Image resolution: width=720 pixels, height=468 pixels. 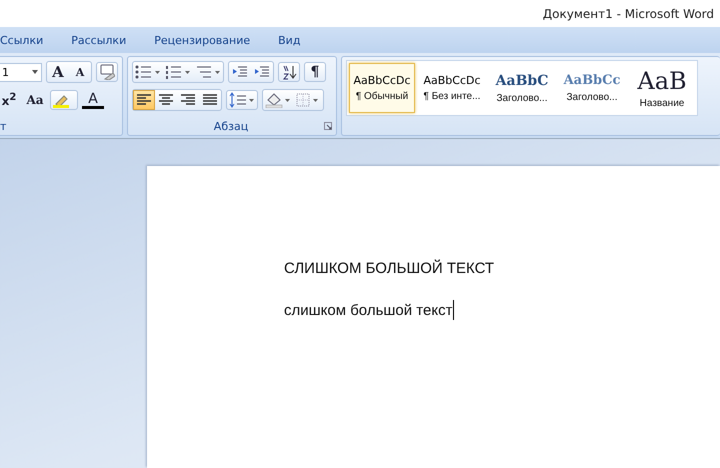 What do you see at coordinates (297, 40) in the screenshot?
I see `ribbon-tab: Вид` at bounding box center [297, 40].